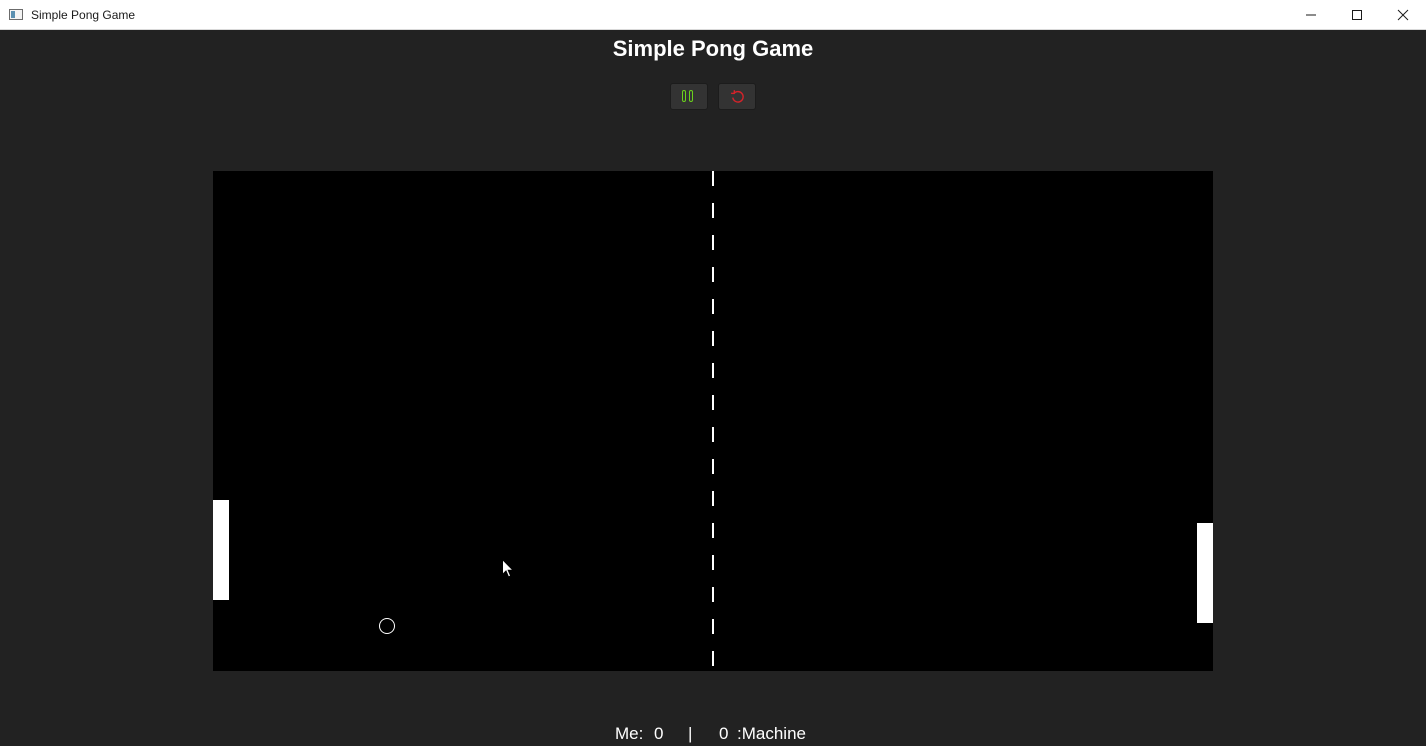 Image resolution: width=1426 pixels, height=746 pixels. What do you see at coordinates (724, 733) in the screenshot?
I see `machine-score: 0` at bounding box center [724, 733].